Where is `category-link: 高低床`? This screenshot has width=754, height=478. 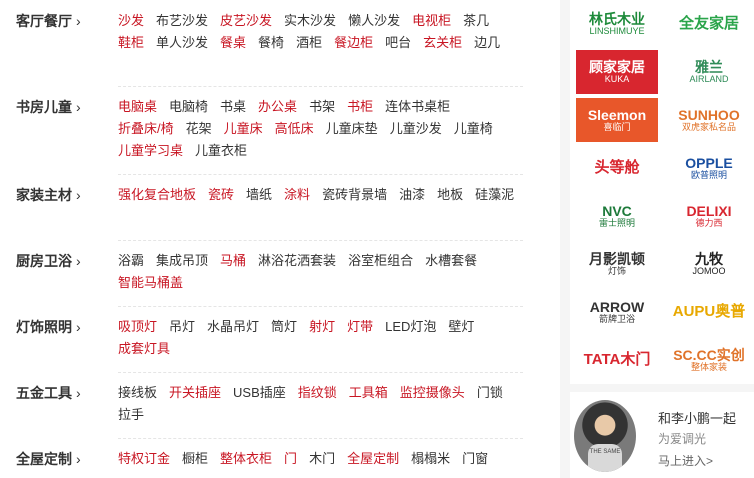 category-link: 高低床 is located at coordinates (294, 129).